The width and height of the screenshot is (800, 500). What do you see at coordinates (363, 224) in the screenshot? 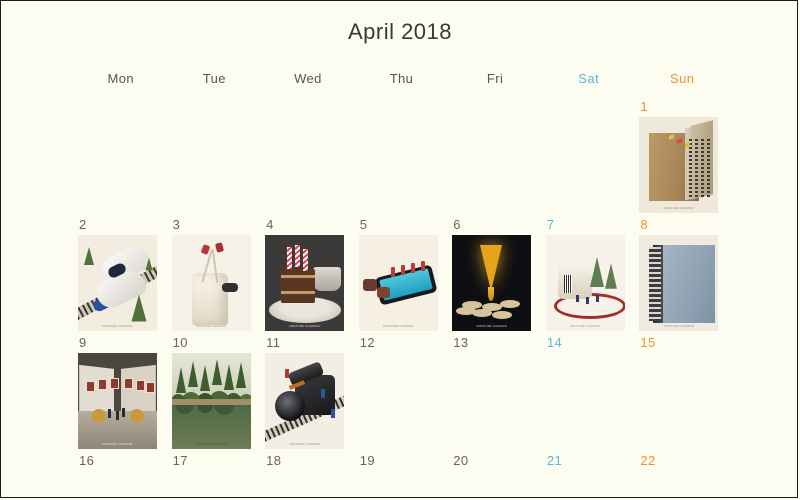
I see `day-number: 5` at bounding box center [363, 224].